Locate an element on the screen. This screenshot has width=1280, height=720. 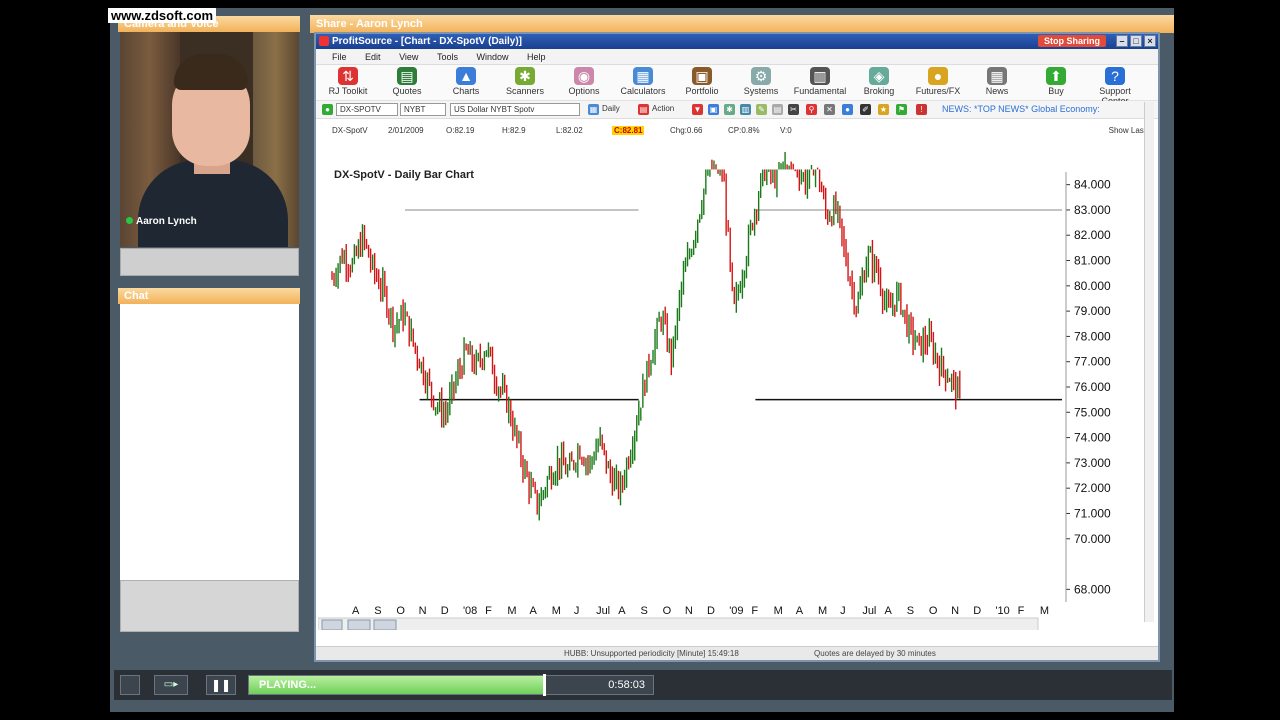
vertical-scrollbar is located at coordinates (1149, 362).